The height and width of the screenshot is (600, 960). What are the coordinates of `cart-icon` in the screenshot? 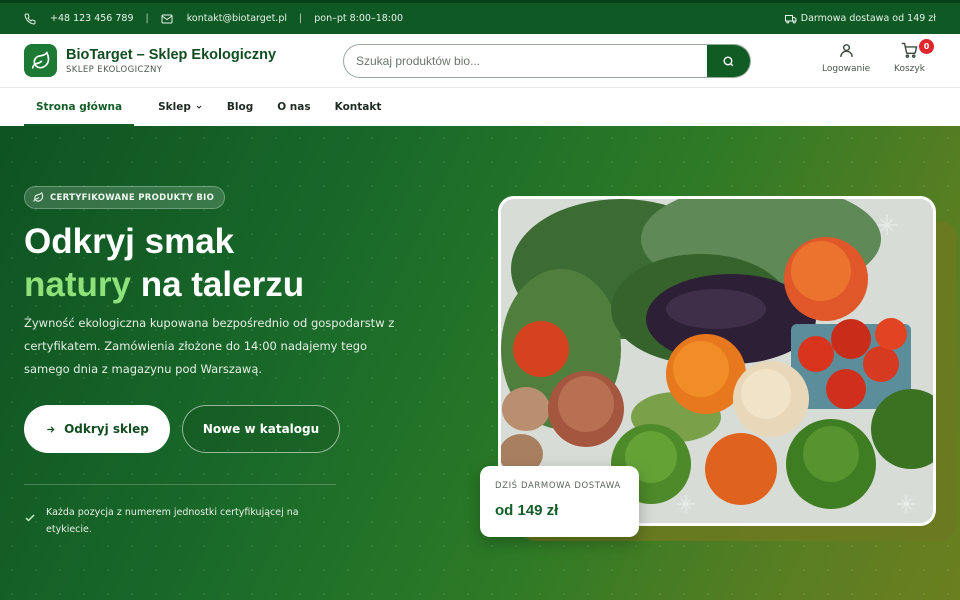 It's located at (909, 50).